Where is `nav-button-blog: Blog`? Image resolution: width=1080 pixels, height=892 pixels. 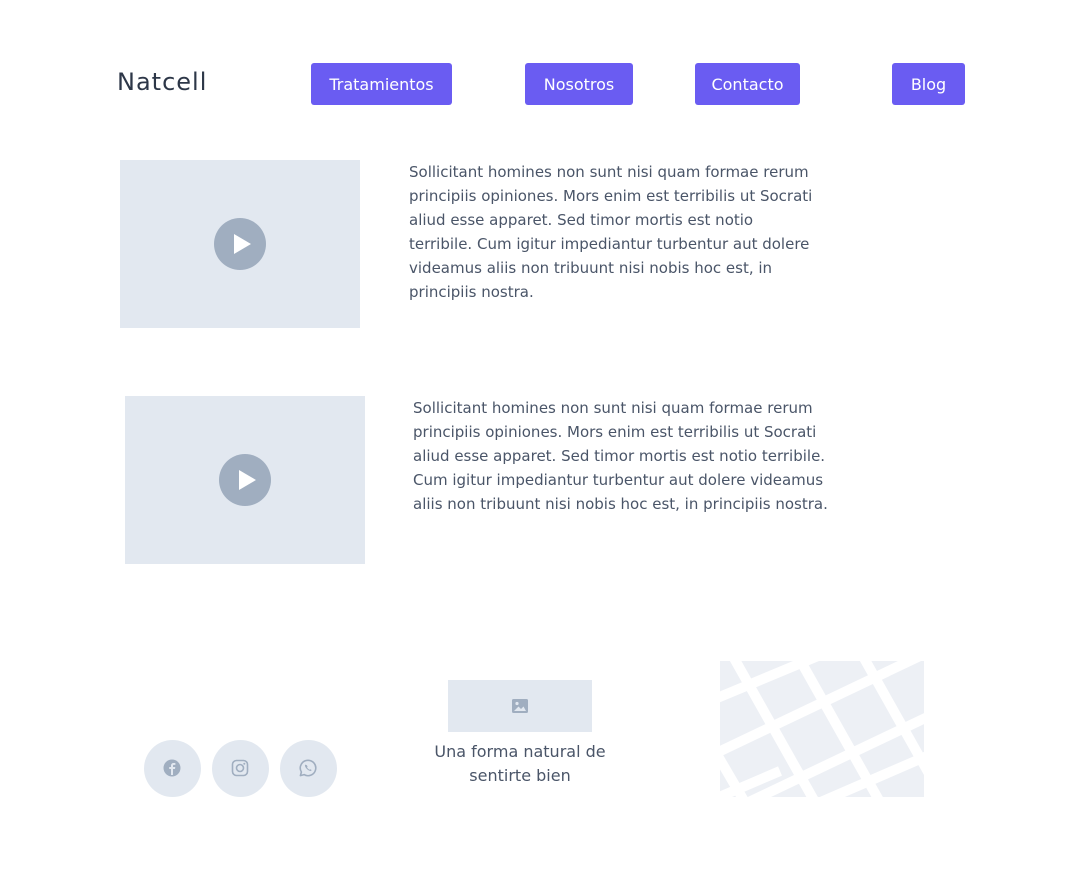
nav-button-blog: Blog is located at coordinates (928, 84).